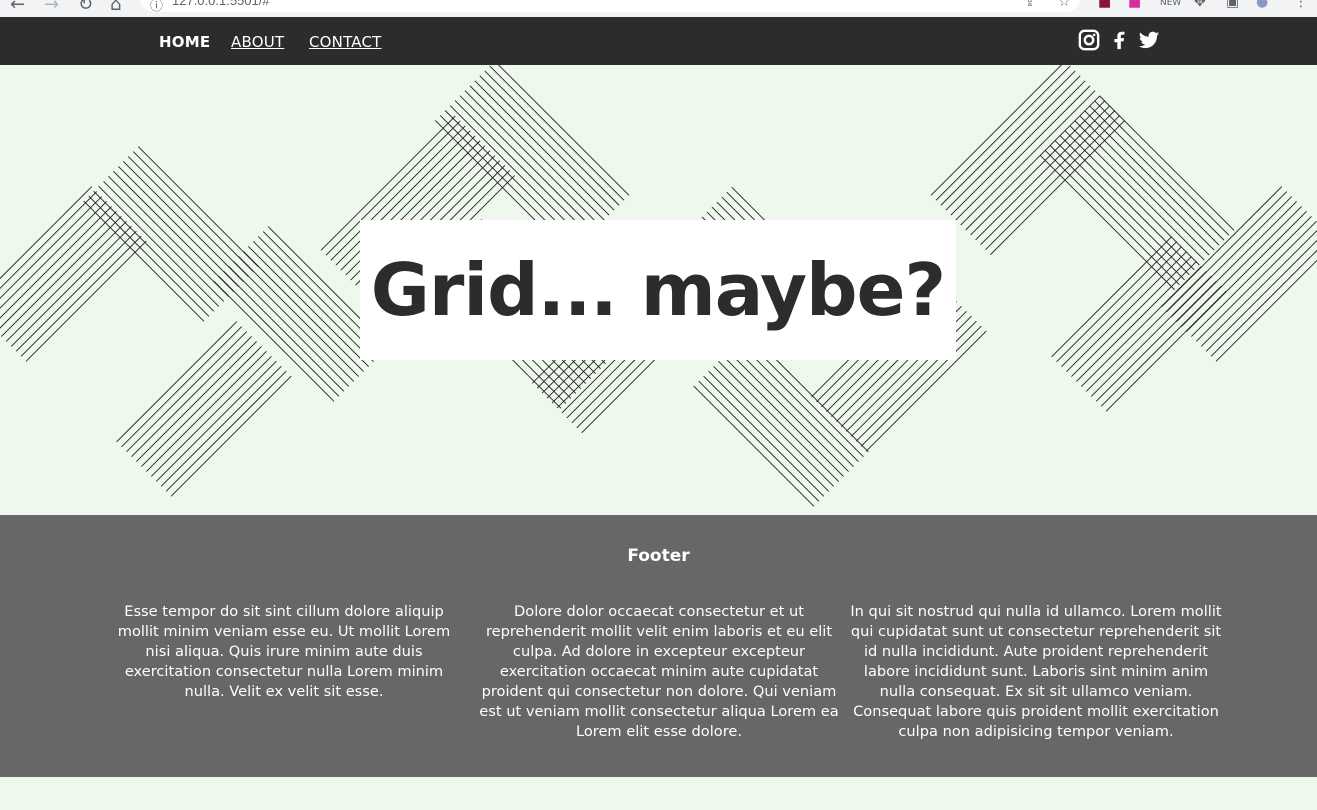  What do you see at coordinates (345, 42) in the screenshot?
I see `nav-link-contact: CONTACT` at bounding box center [345, 42].